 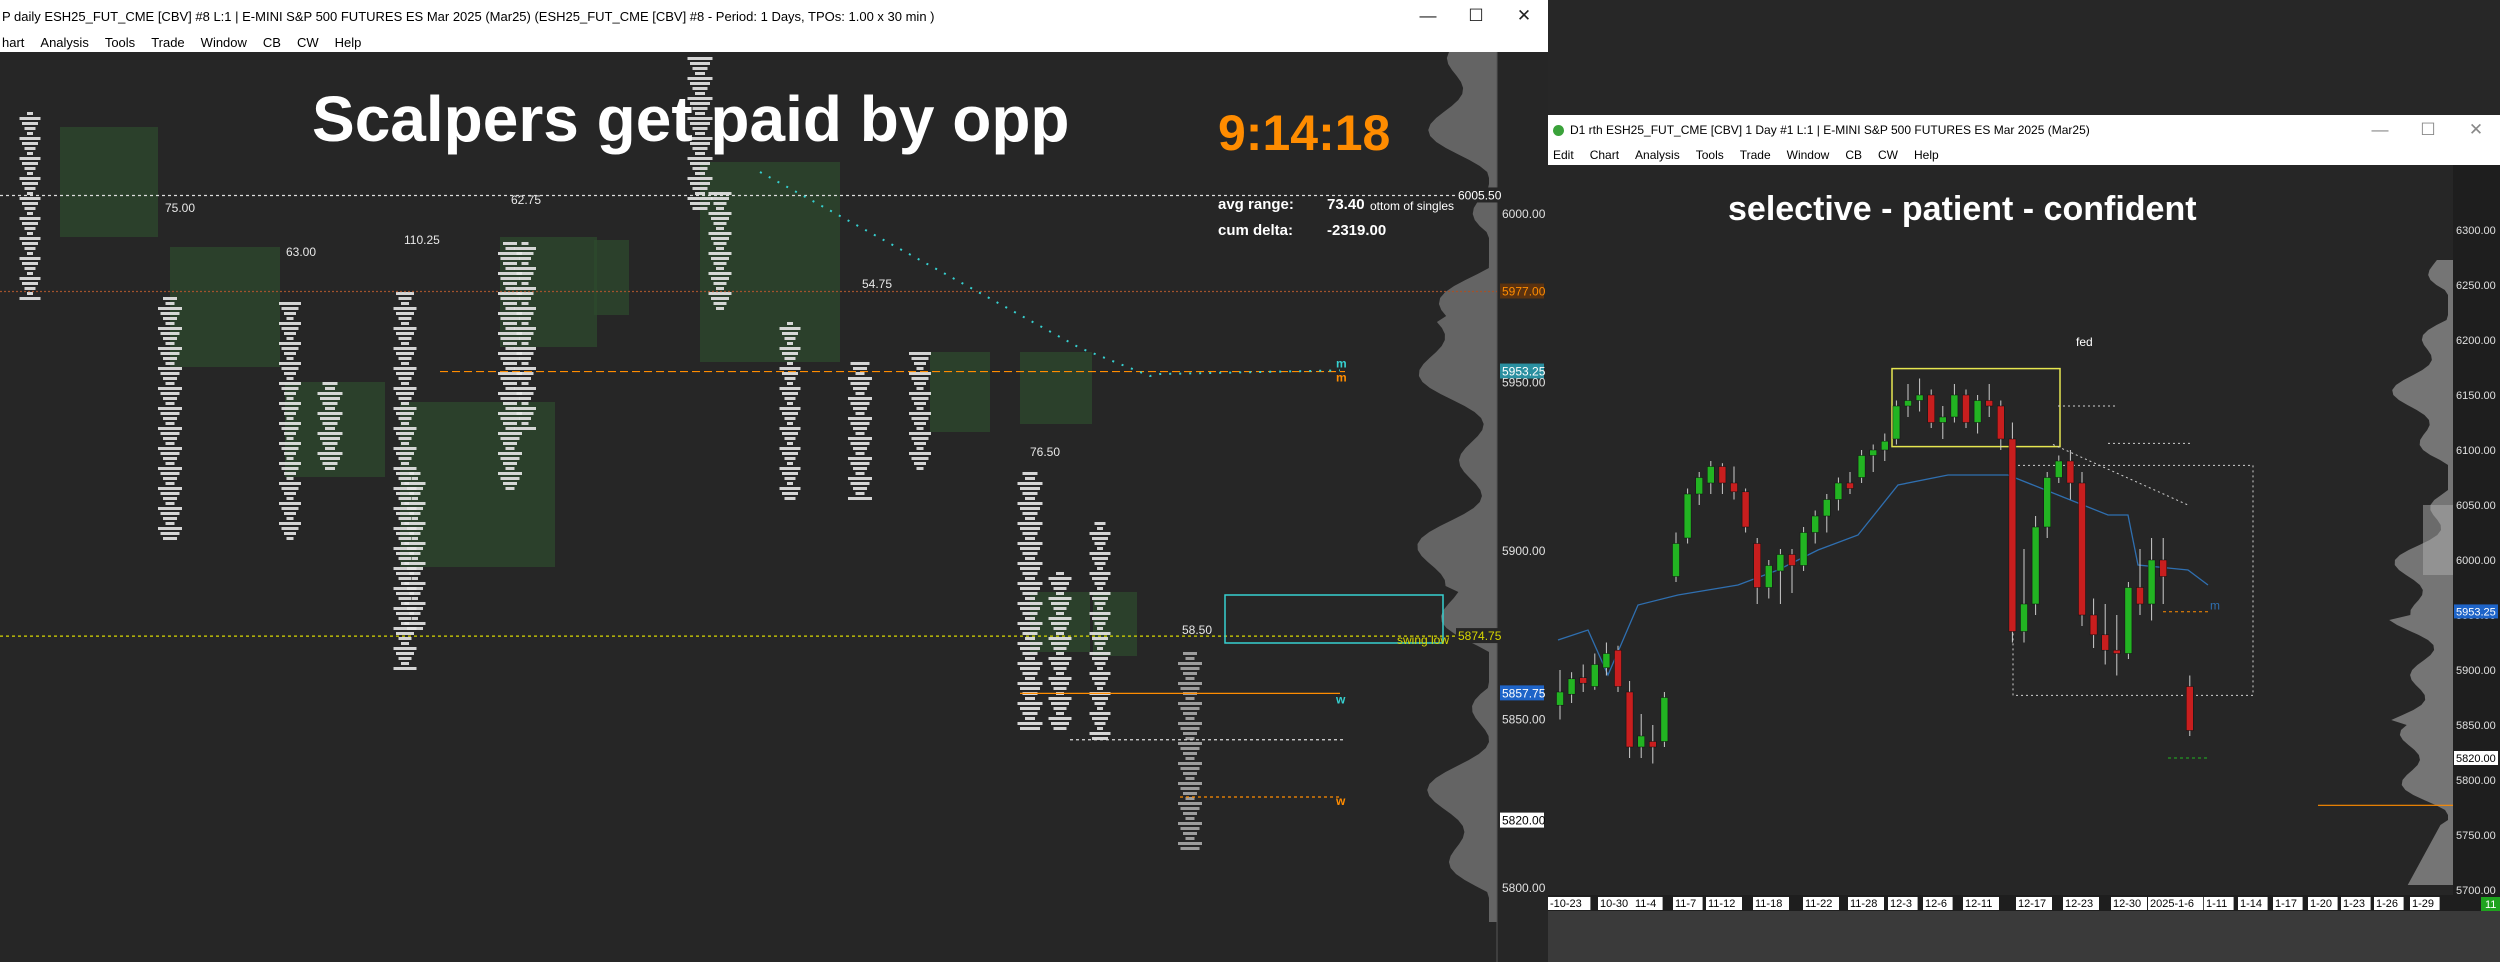 I want to click on right-menu-0: Edit, so click(x=1563, y=155).